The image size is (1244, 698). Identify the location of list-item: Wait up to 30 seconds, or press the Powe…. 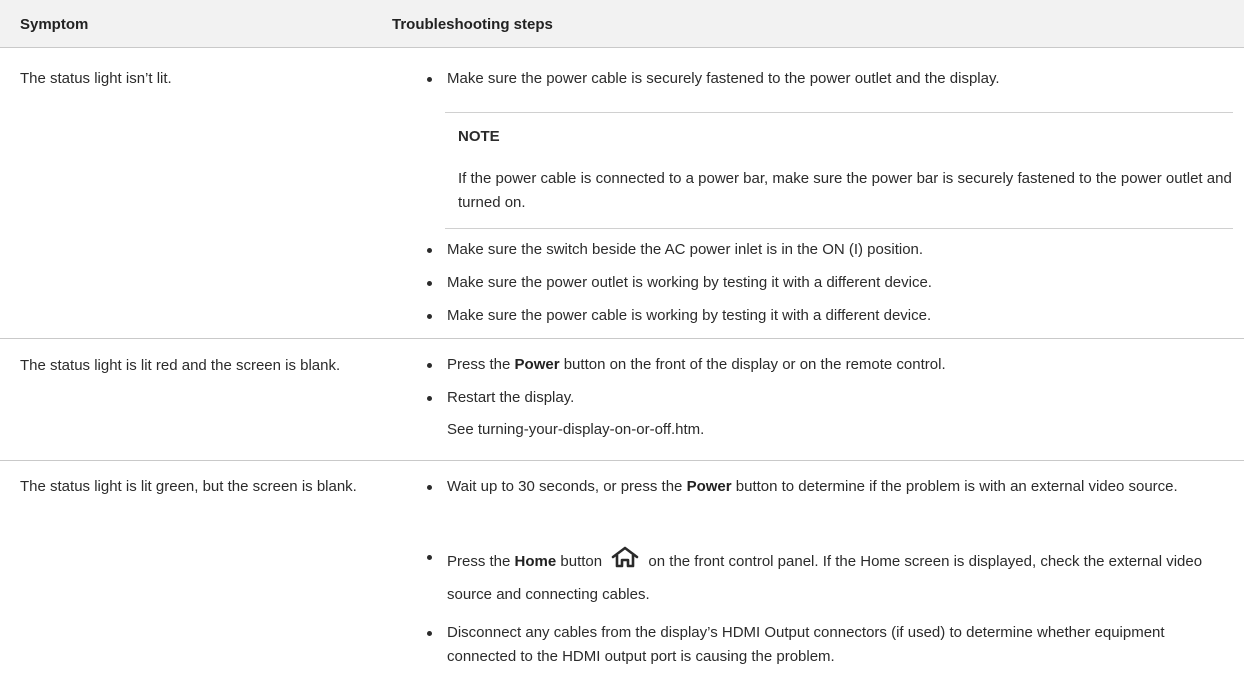
(827, 499).